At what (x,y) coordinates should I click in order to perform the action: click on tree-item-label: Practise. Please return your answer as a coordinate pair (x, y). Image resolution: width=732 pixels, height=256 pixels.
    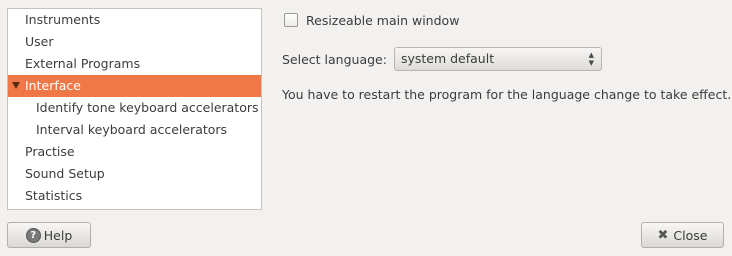
    Looking at the image, I should click on (50, 151).